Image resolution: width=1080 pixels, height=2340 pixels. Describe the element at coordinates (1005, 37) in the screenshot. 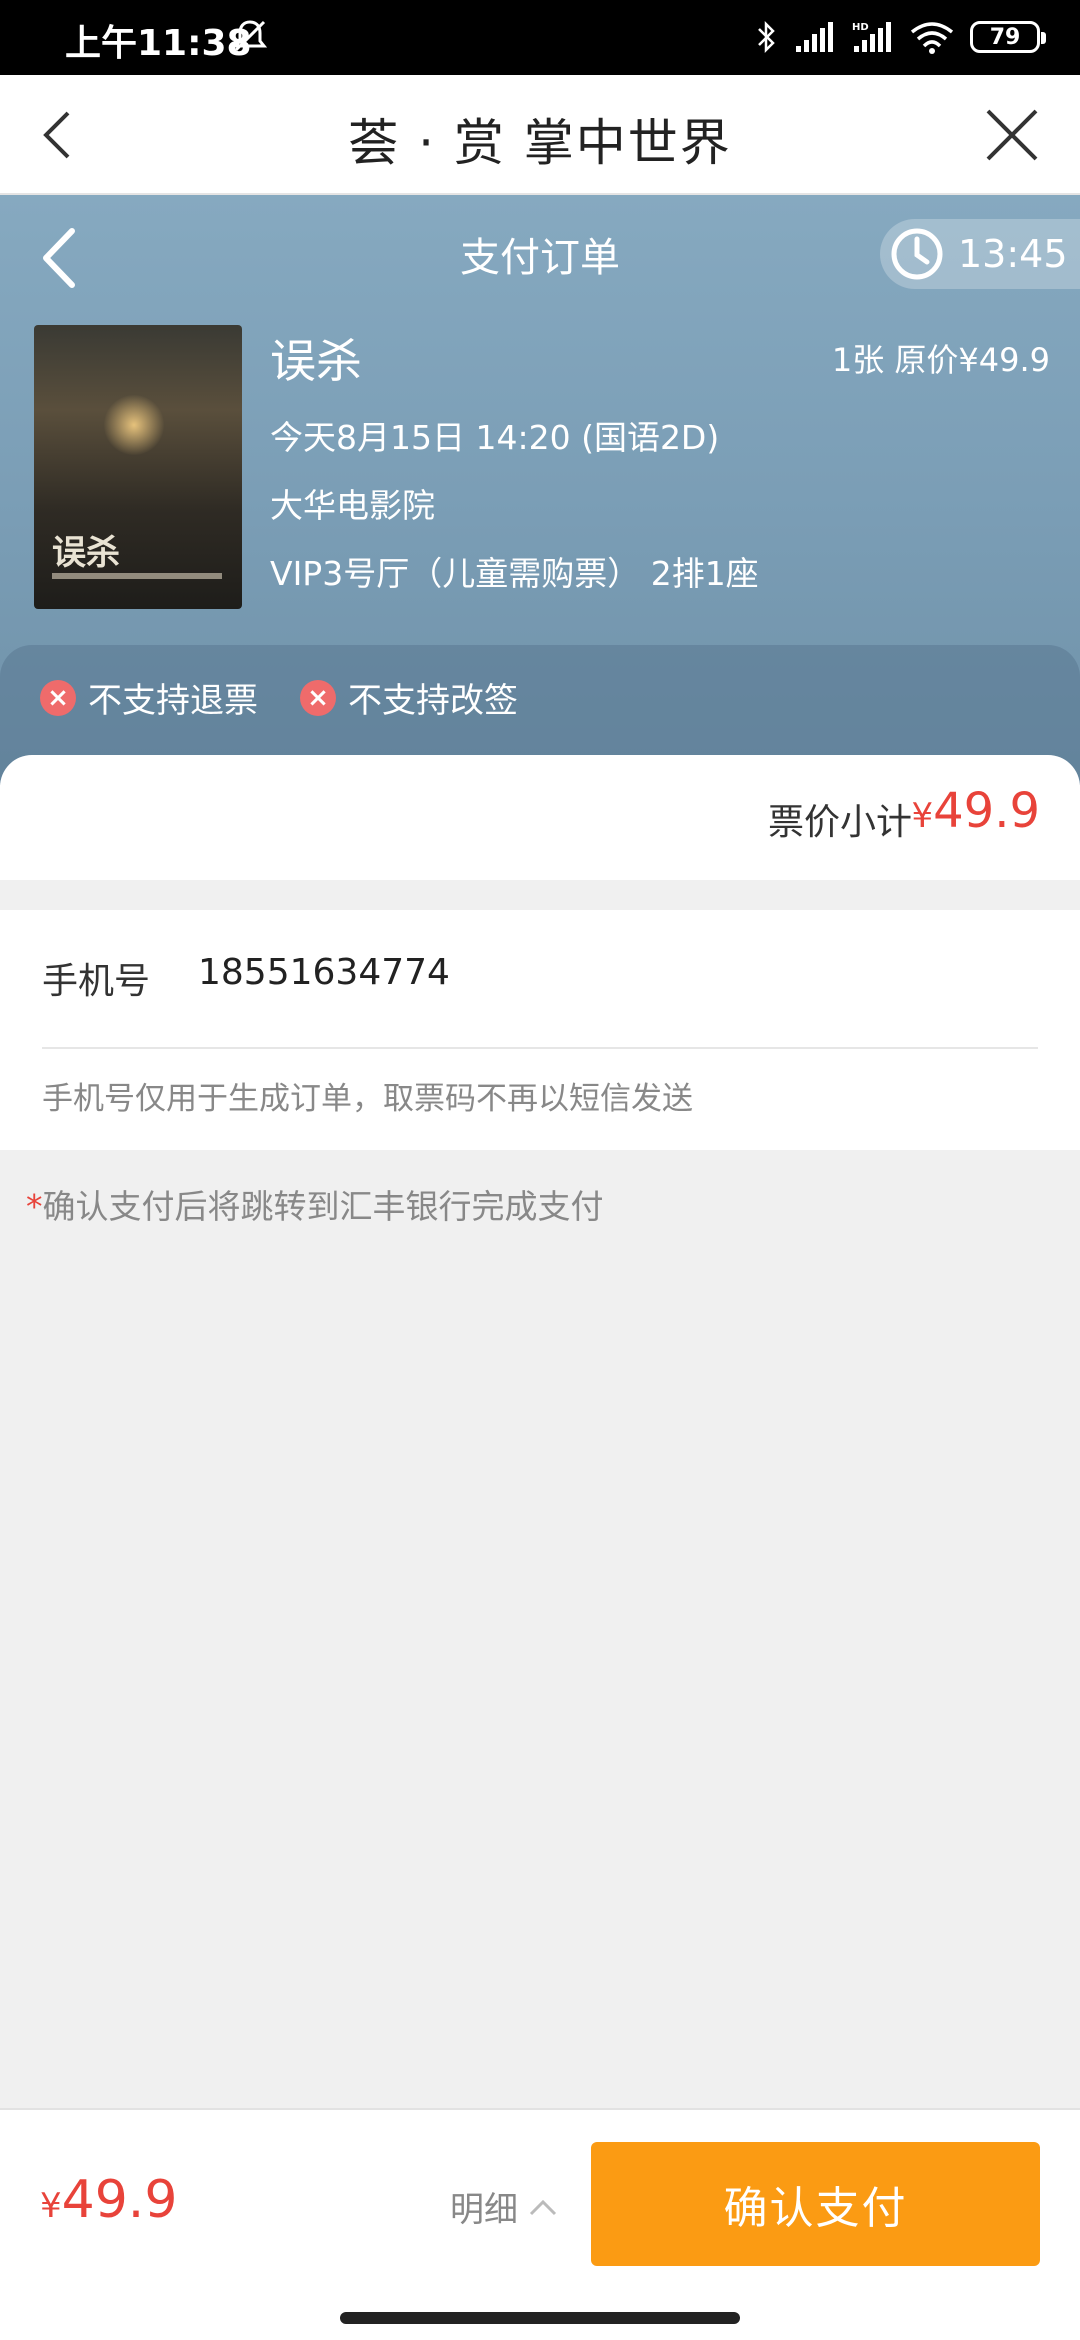

I see `battery-level: 79` at that location.